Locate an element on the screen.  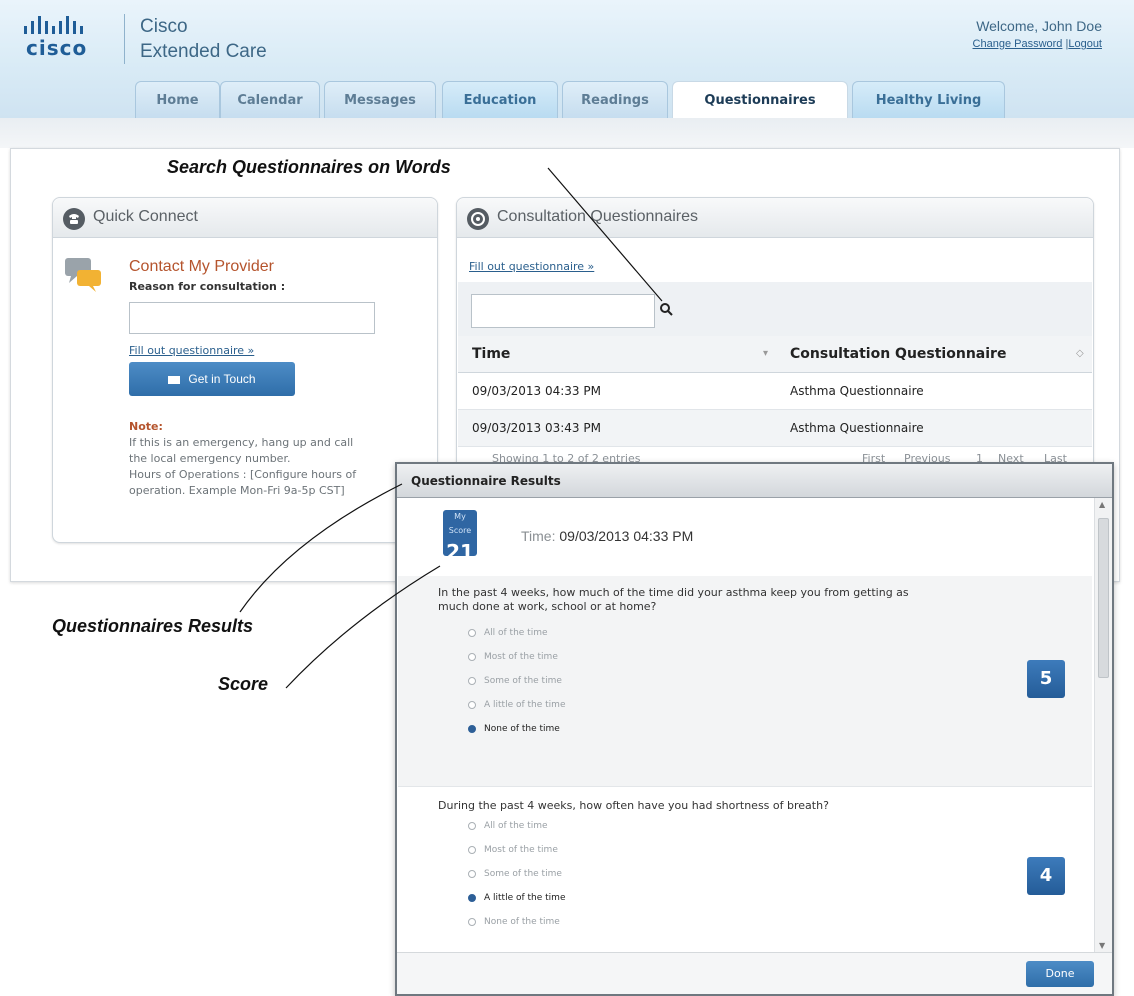
logout-link: Logout is located at coordinates (1085, 44).